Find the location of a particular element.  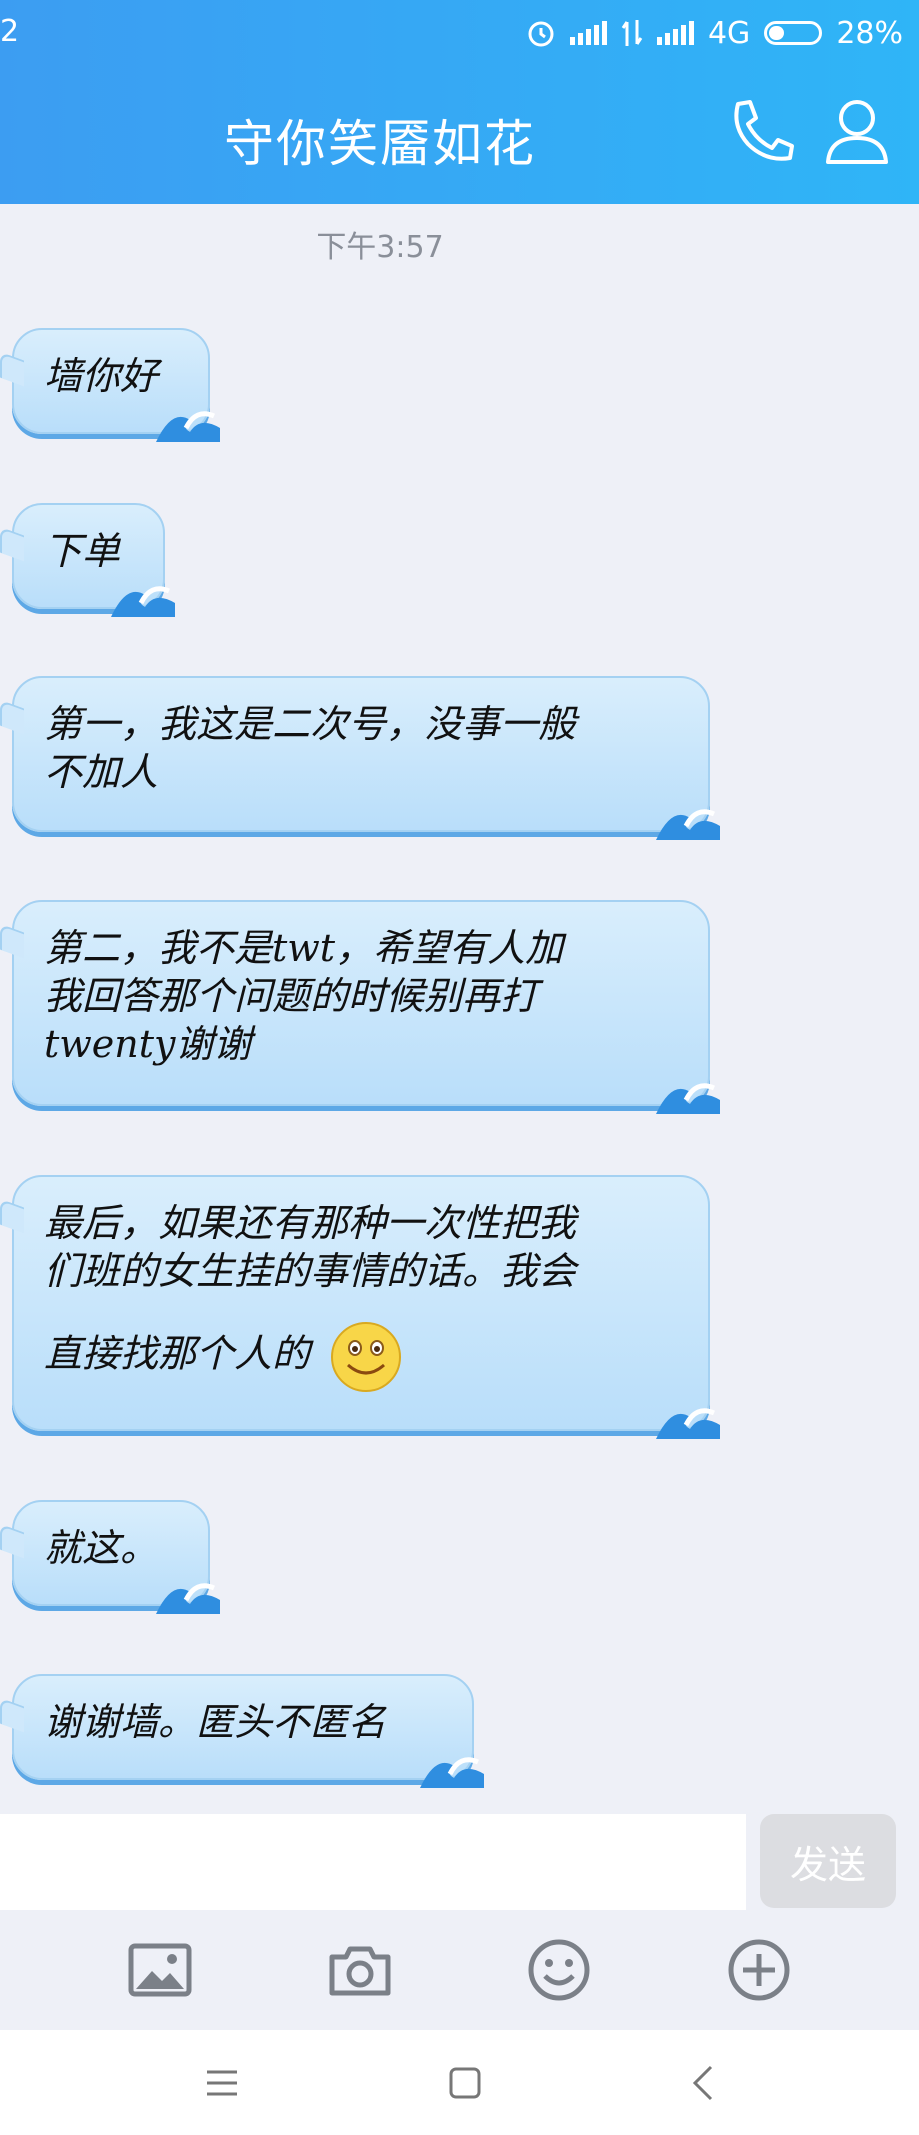

data-transfer-icon is located at coordinates (632, 33).